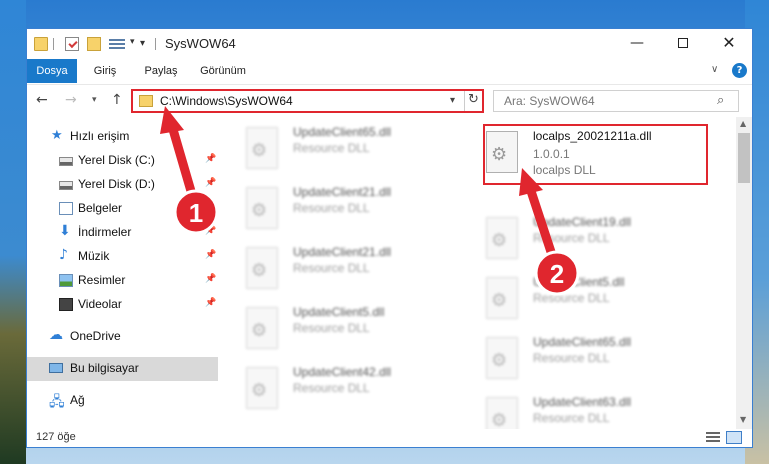 This screenshot has height=464, width=769. What do you see at coordinates (713, 437) in the screenshot?
I see `details-view-icon` at bounding box center [713, 437].